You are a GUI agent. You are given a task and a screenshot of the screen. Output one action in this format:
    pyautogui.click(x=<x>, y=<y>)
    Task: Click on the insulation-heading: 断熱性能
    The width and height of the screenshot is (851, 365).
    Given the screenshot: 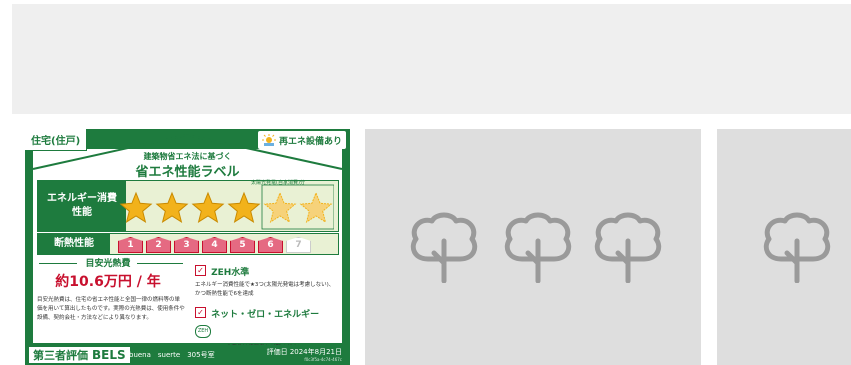 What is the action you would take?
    pyautogui.click(x=74, y=244)
    